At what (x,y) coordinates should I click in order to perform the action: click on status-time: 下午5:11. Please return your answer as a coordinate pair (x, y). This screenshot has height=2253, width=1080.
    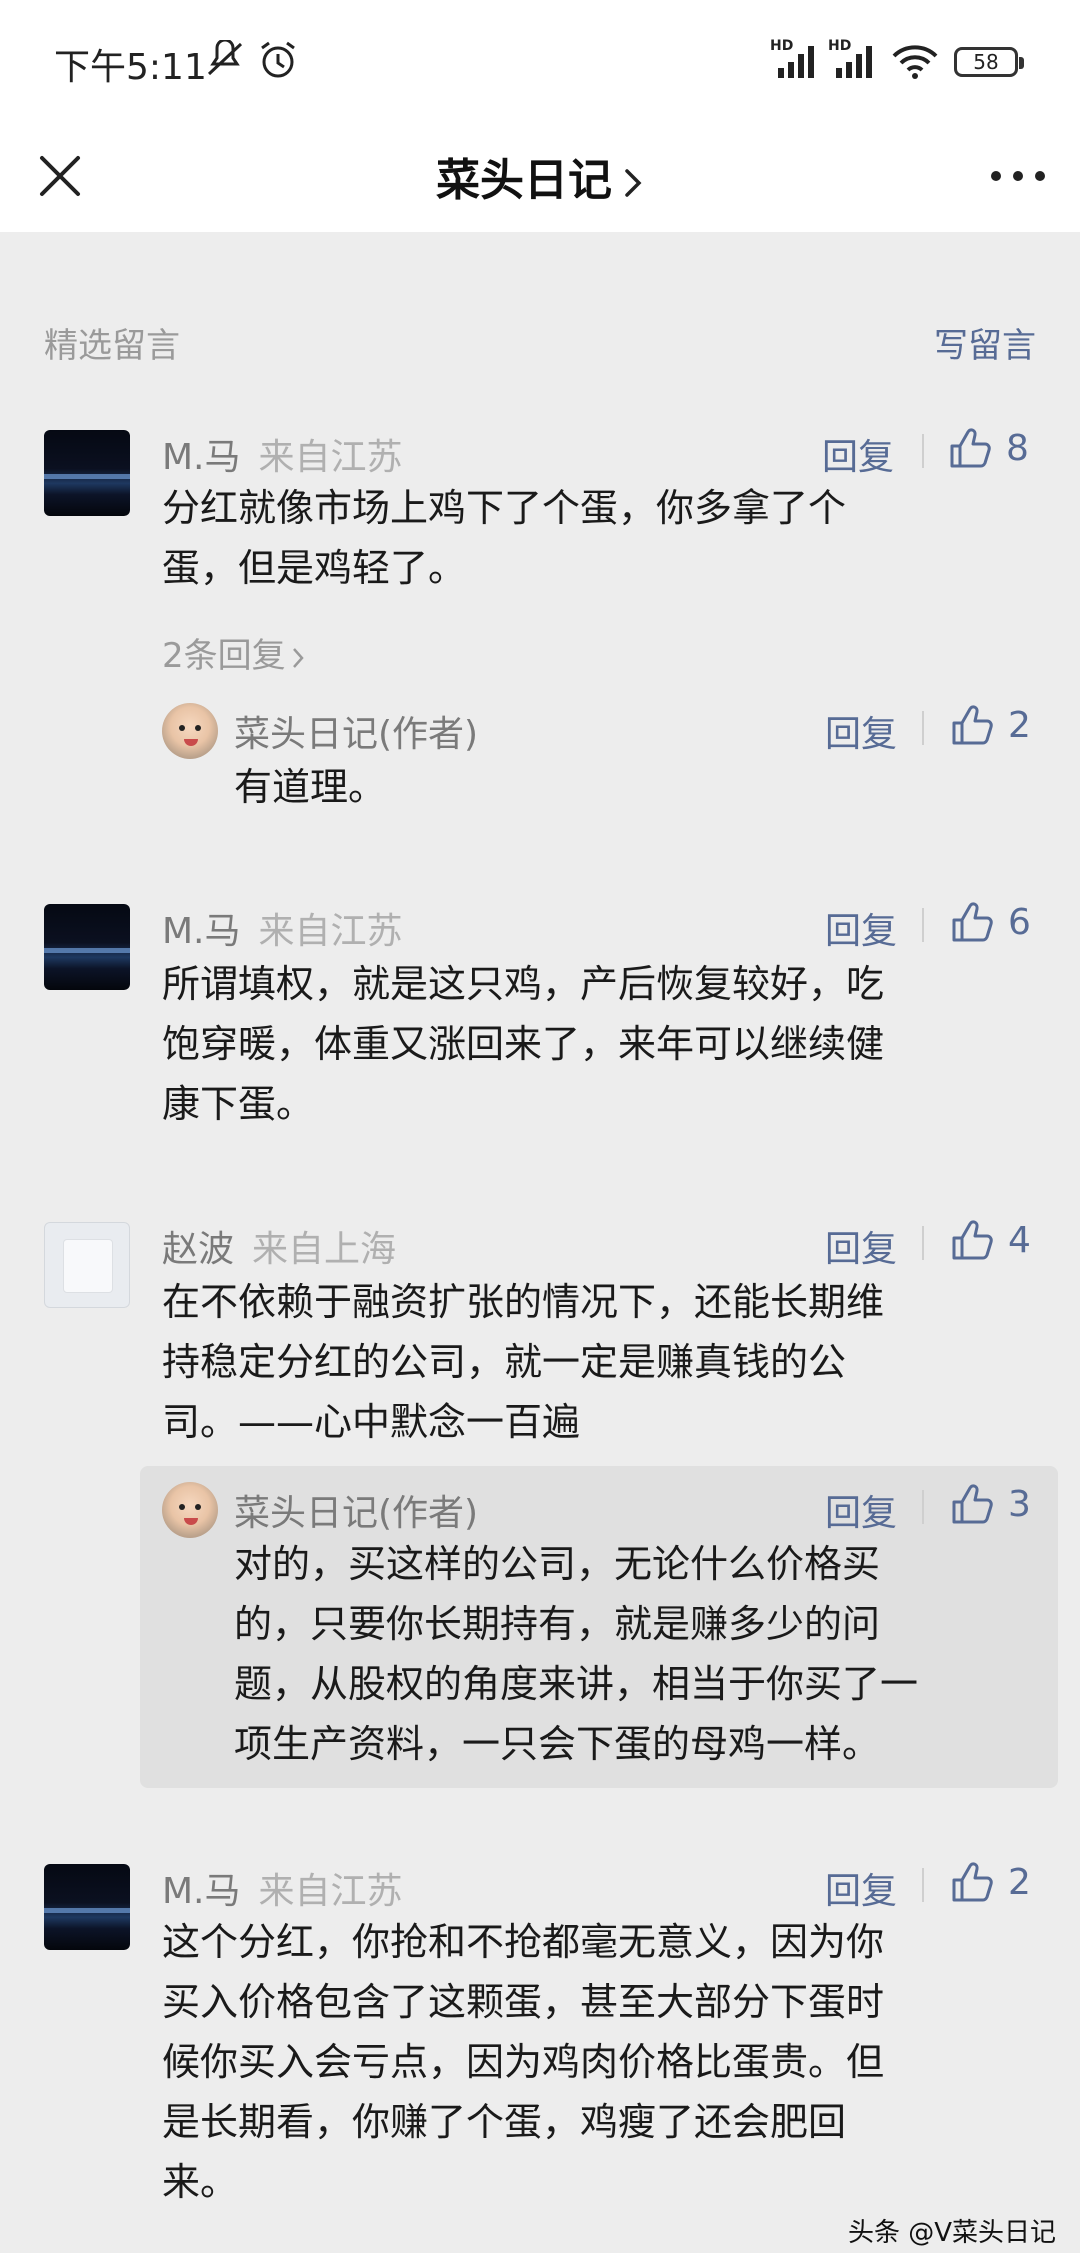
    Looking at the image, I should click on (130, 67).